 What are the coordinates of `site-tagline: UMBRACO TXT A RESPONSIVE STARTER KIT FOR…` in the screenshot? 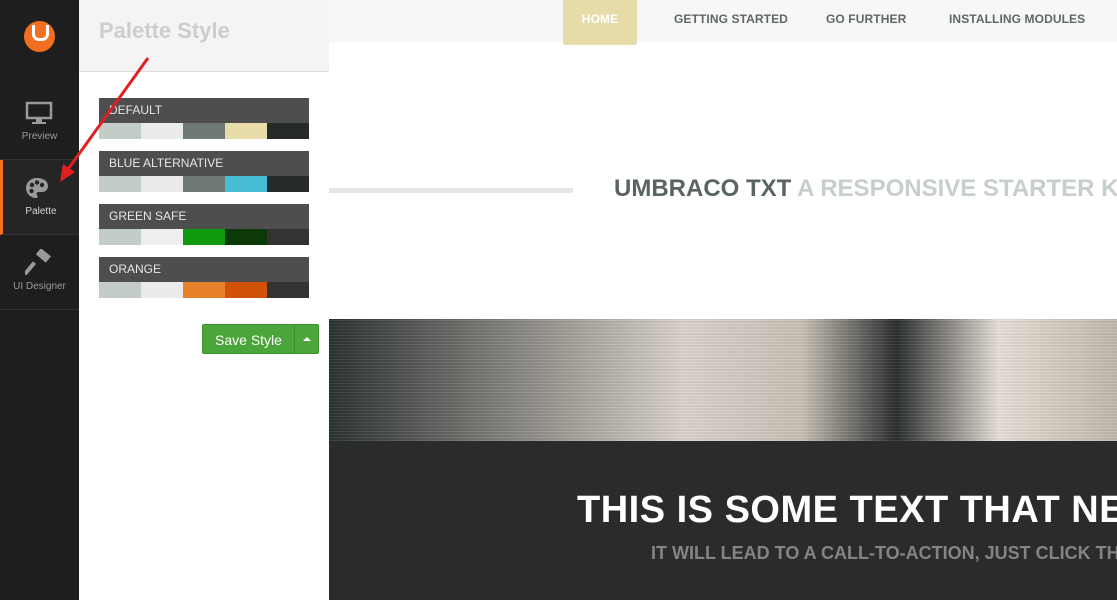 It's located at (865, 189).